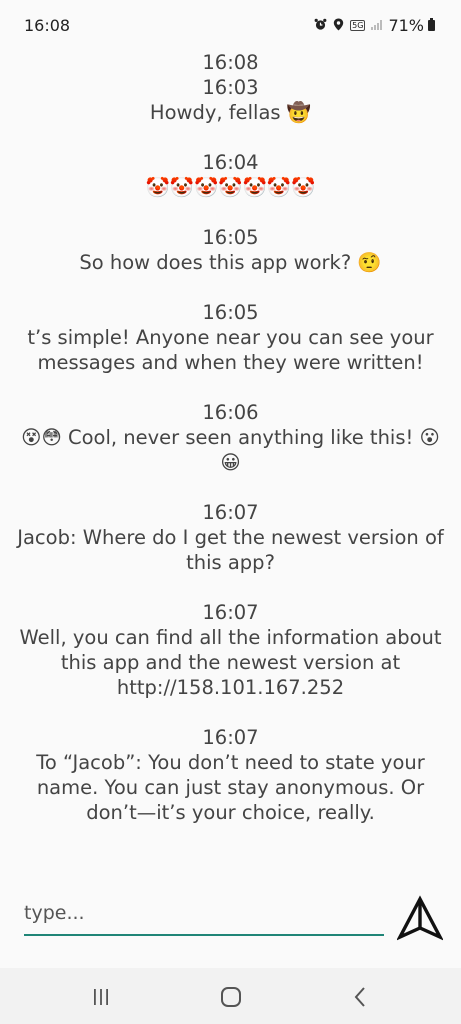 This screenshot has width=461, height=1024. What do you see at coordinates (230, 112) in the screenshot?
I see `message-text: Howdy, fellas 🤠` at bounding box center [230, 112].